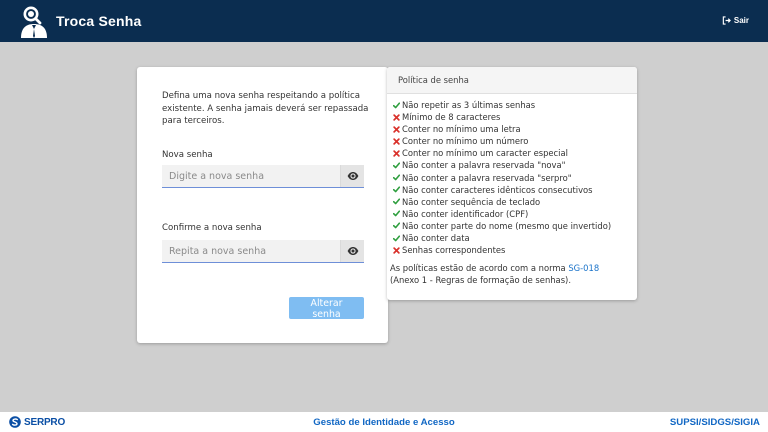 This screenshot has width=768, height=432. Describe the element at coordinates (384, 21) in the screenshot. I see `top-header: Troca Senha Sair` at that location.